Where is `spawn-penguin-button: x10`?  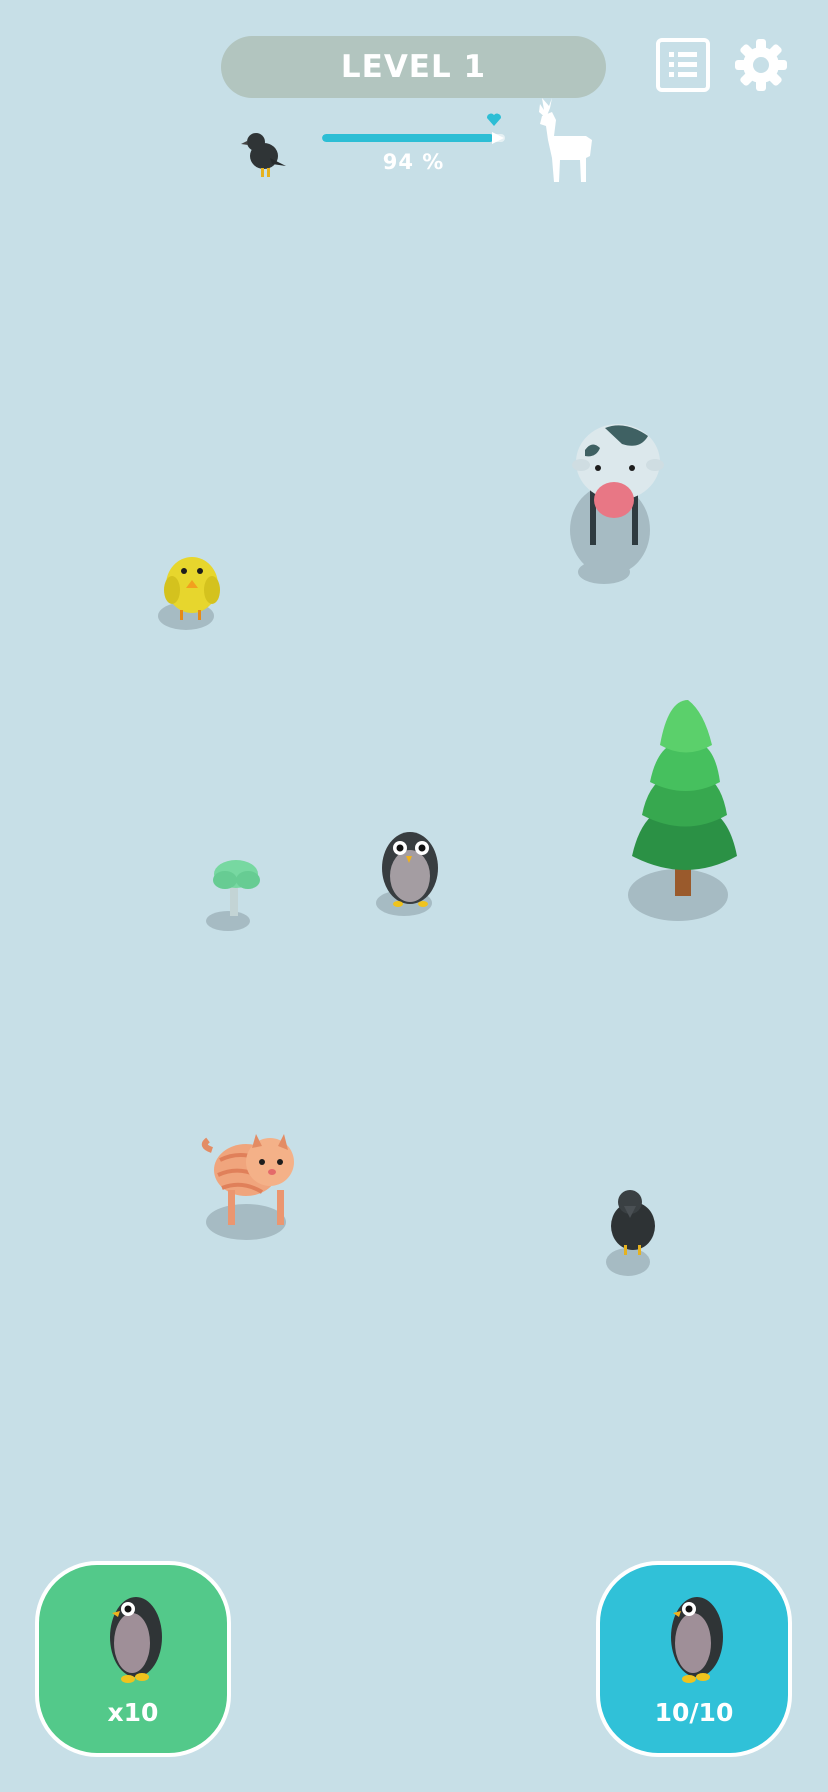
spawn-penguin-button: x10 is located at coordinates (133, 1659).